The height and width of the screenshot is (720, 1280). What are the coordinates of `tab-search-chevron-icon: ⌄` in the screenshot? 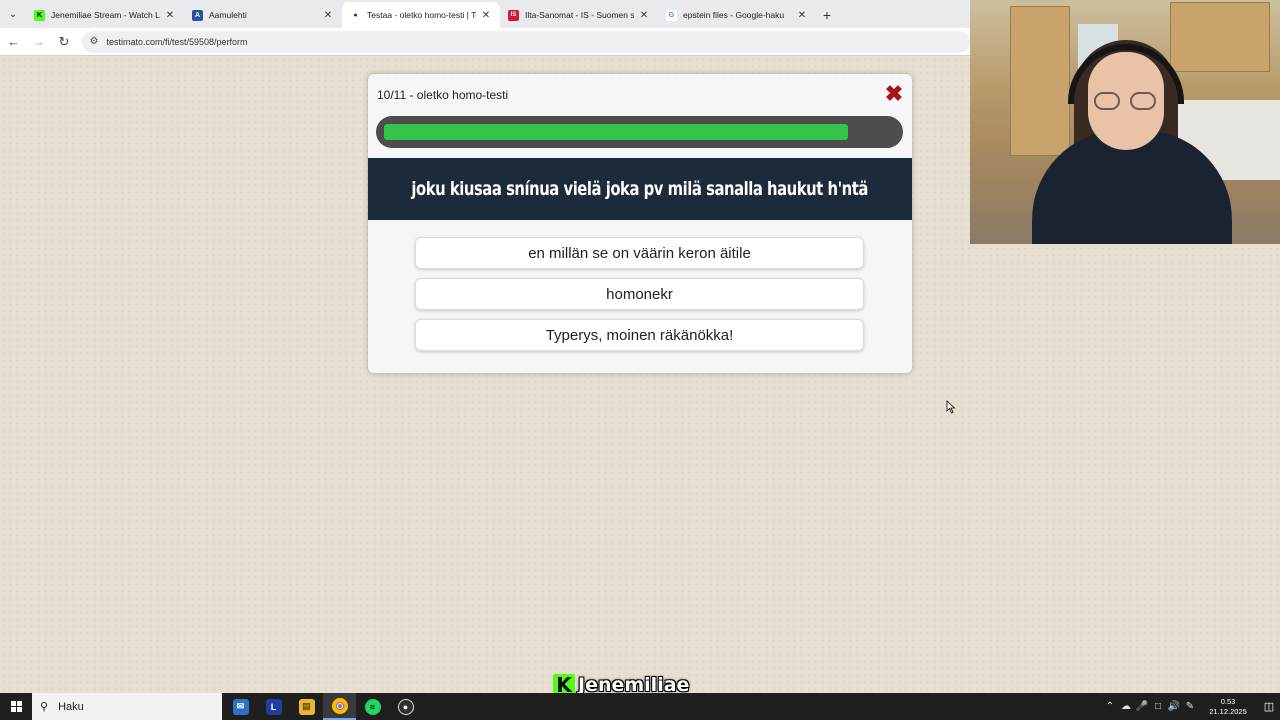 It's located at (13, 14).